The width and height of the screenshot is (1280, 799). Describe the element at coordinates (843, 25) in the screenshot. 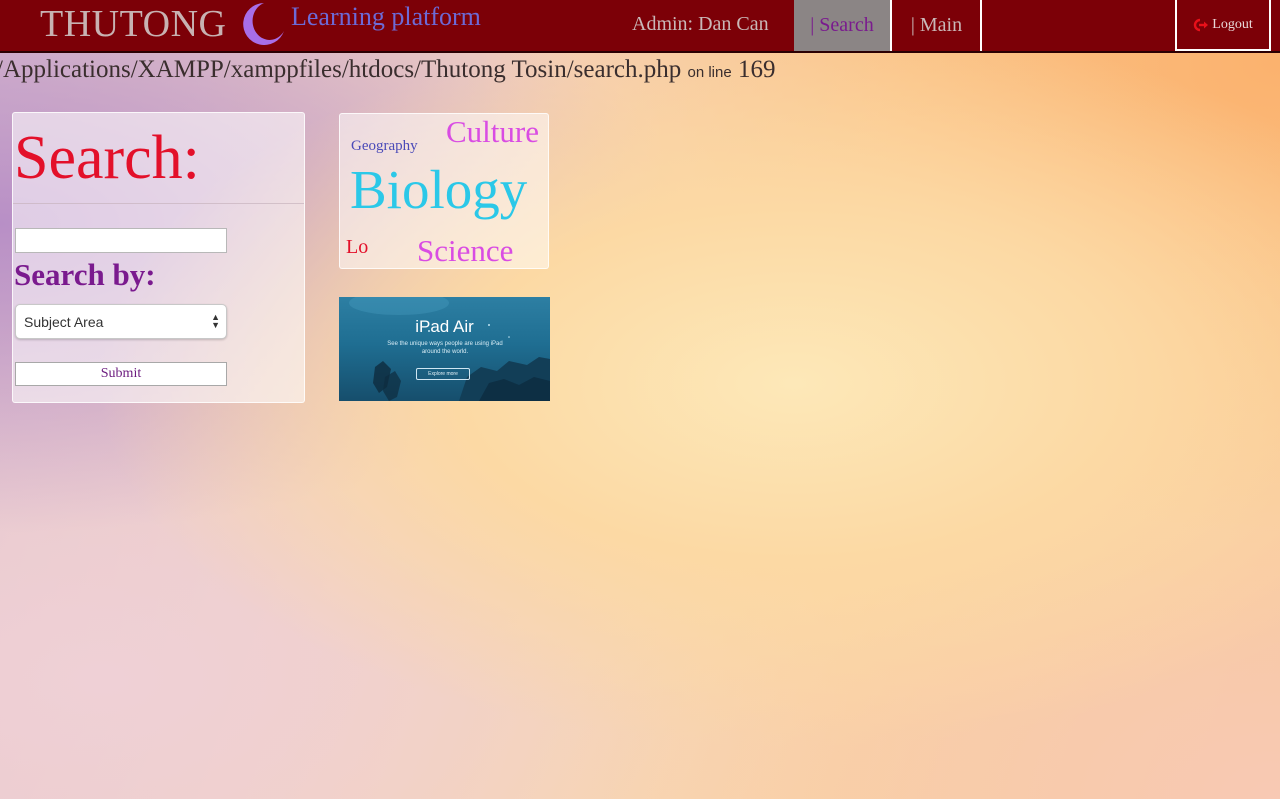

I see `nav-tab-search: | Search` at that location.